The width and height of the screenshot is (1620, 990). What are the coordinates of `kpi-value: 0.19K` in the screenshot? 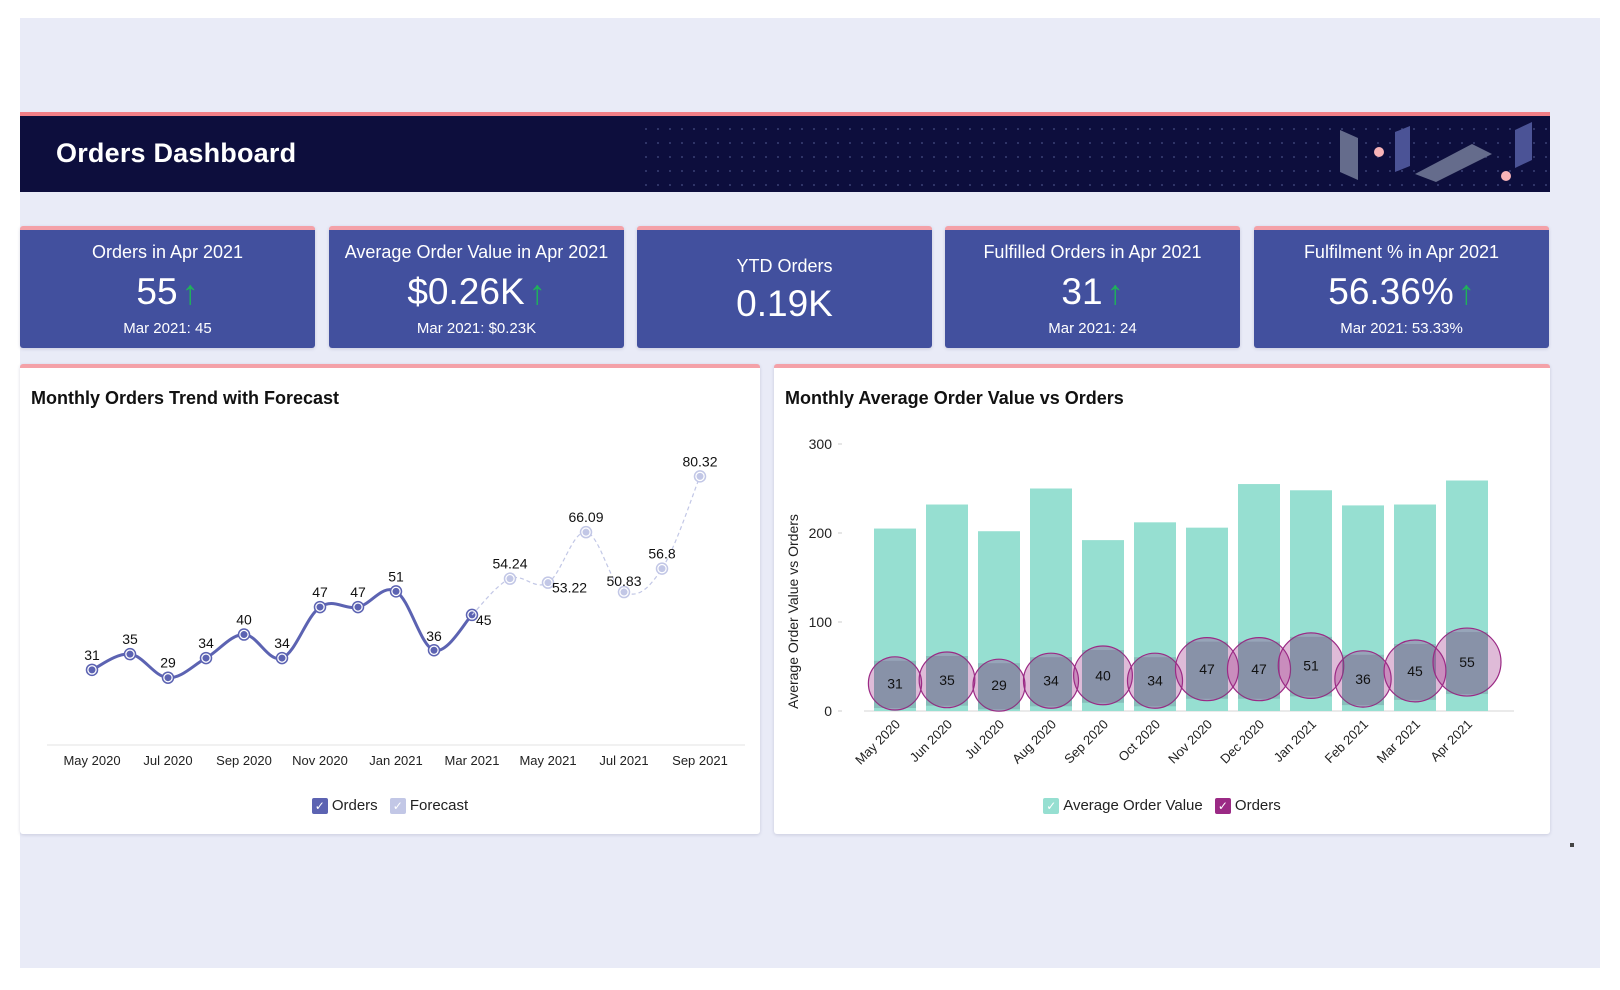 It's located at (784, 304).